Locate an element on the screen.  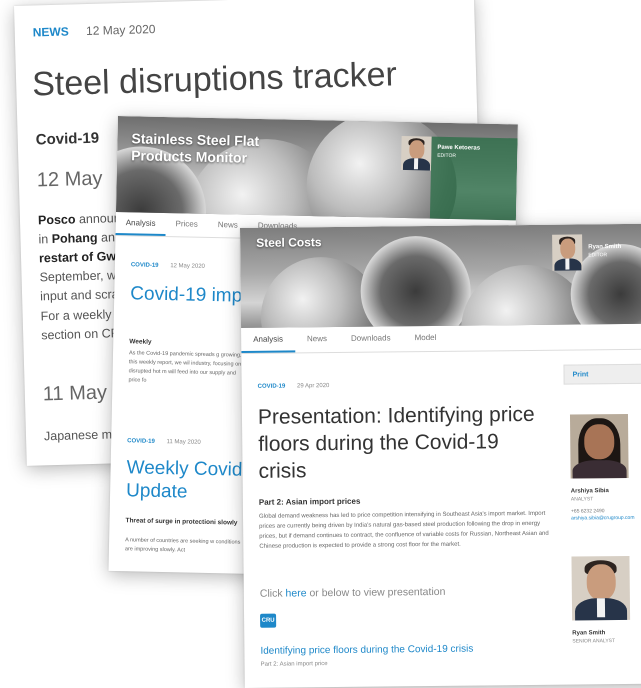
section-tabs: Analysis News Downloads Model is located at coordinates (441, 338).